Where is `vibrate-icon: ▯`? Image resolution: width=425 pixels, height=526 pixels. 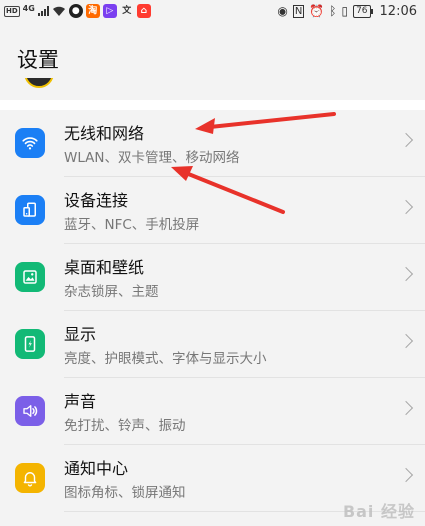 vibrate-icon: ▯ is located at coordinates (345, 11).